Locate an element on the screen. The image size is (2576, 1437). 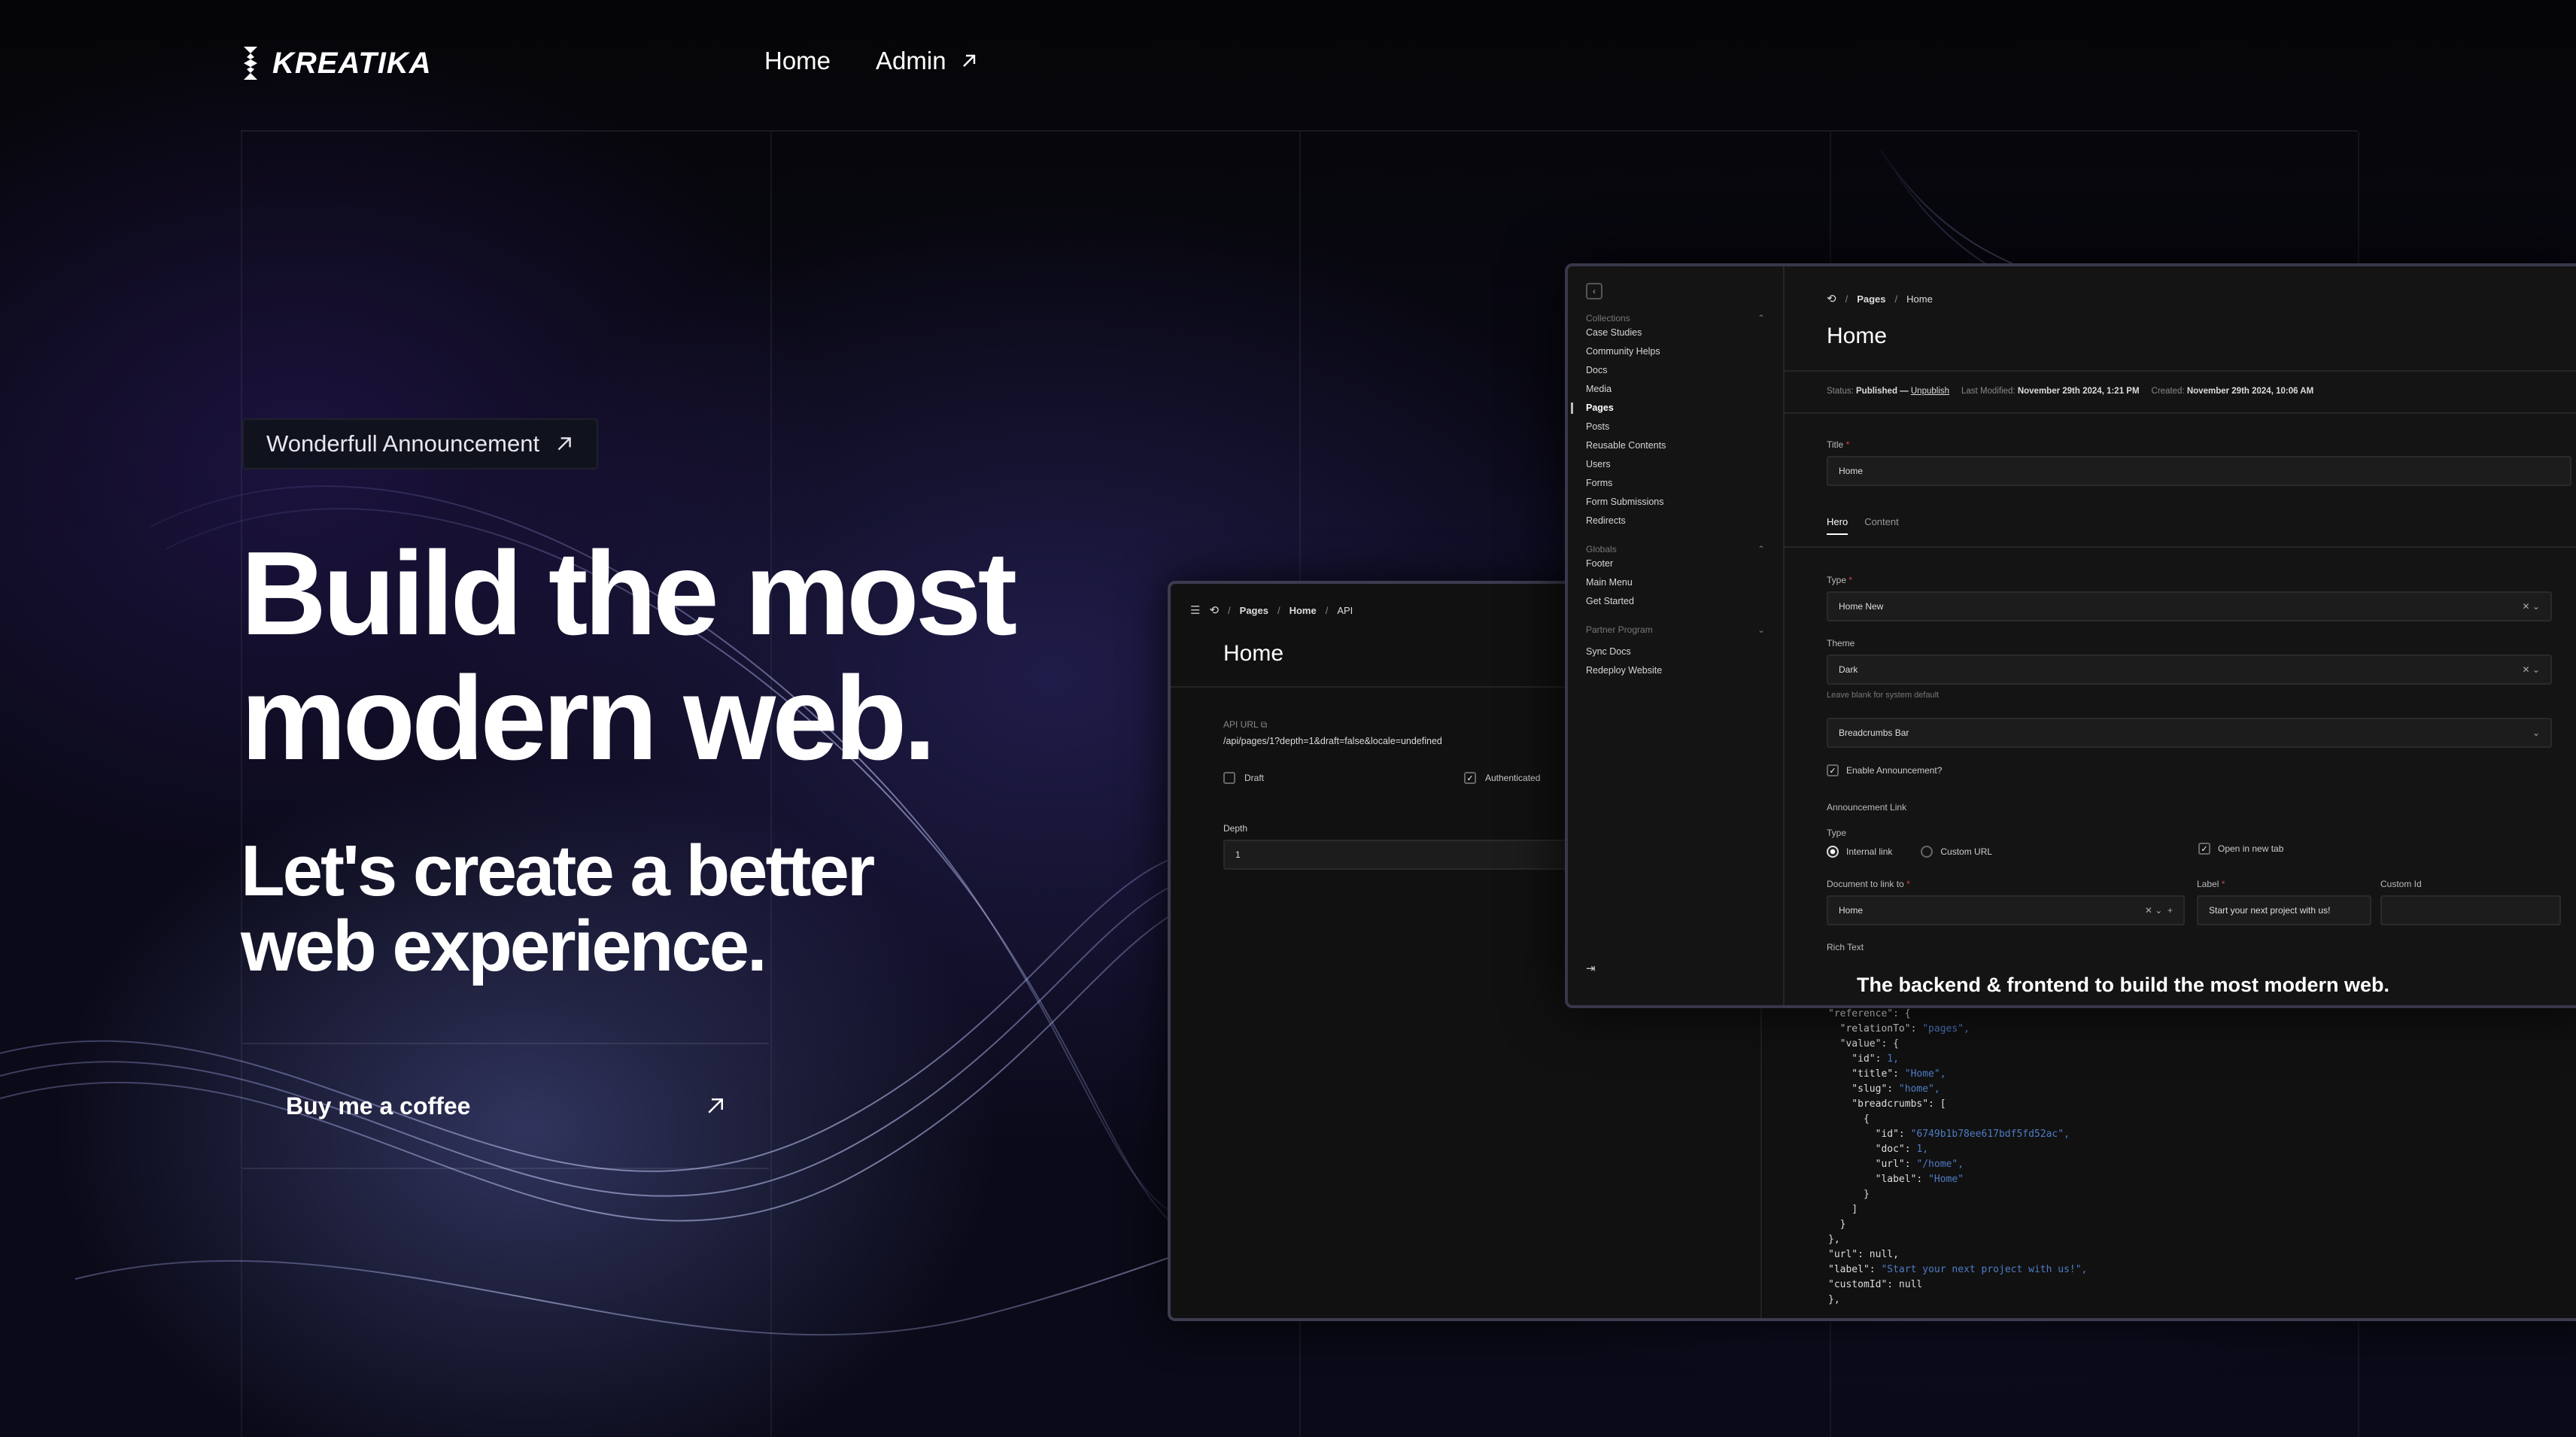
nav-home-link: Home is located at coordinates (797, 61).